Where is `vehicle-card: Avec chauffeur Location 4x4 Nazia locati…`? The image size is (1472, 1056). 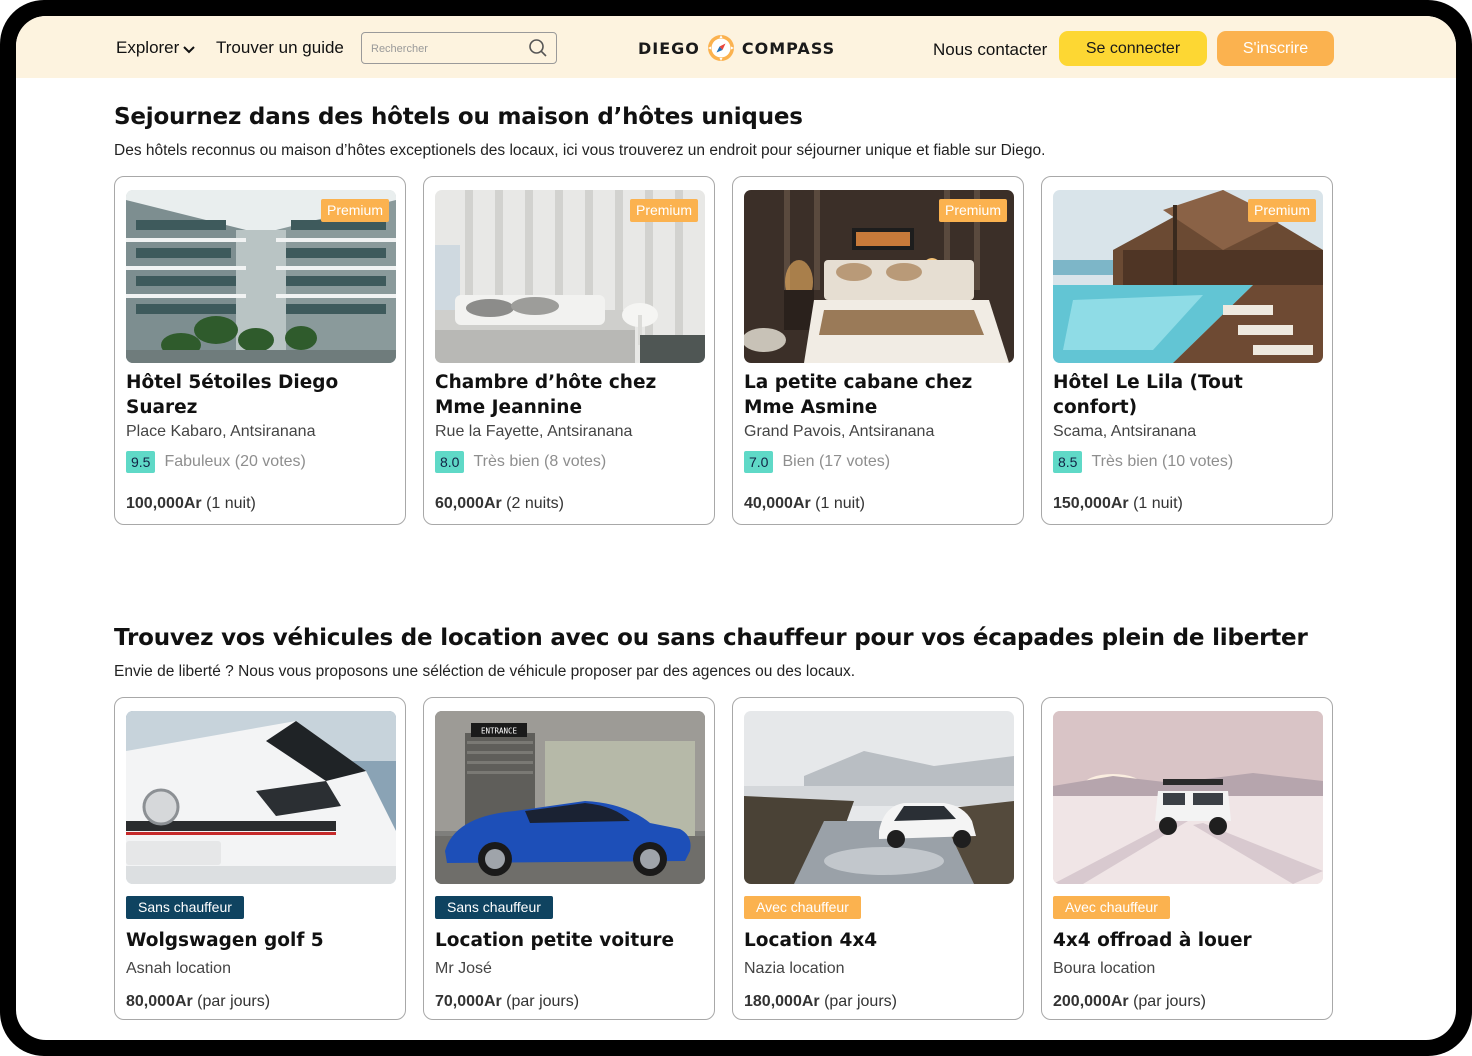
vehicle-card: Avec chauffeur Location 4x4 Nazia locati… is located at coordinates (878, 858).